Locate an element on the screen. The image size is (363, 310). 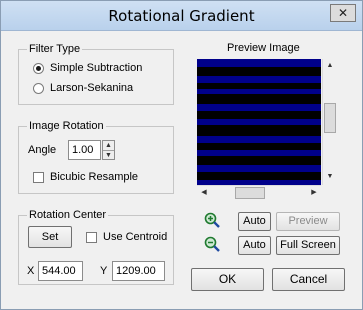
bicubic-label: Bicubic Resample is located at coordinates (94, 177).